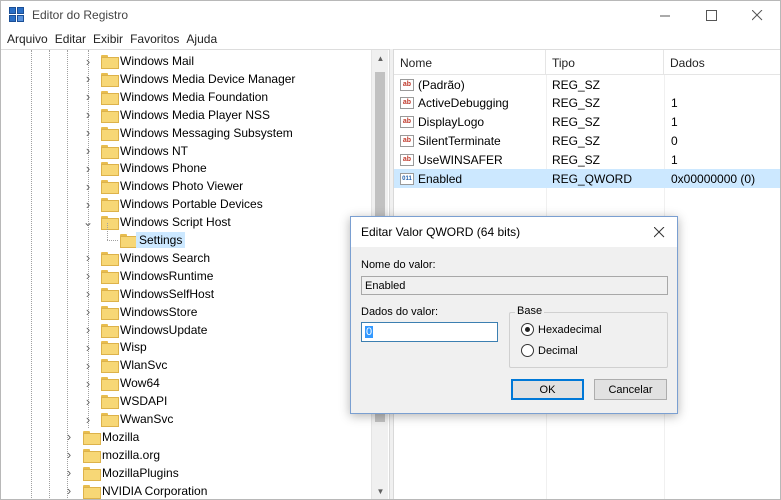  I want to click on tree-item: › Windows NT, so click(186, 151).